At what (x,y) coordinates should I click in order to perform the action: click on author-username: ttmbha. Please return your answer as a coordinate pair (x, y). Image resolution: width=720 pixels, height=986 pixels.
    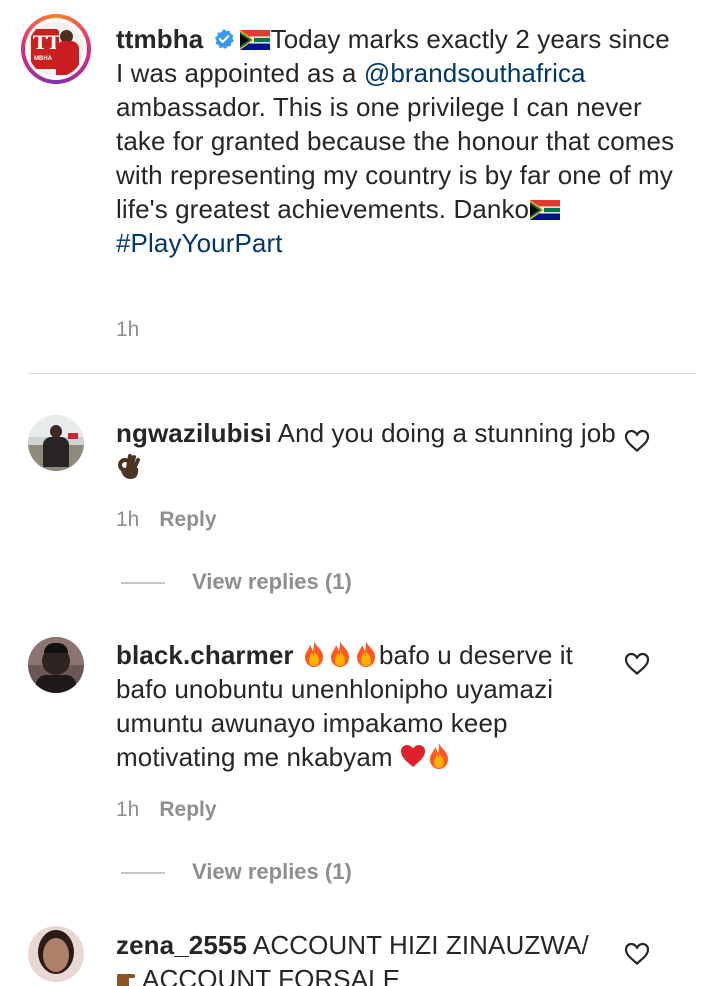
    Looking at the image, I should click on (159, 39).